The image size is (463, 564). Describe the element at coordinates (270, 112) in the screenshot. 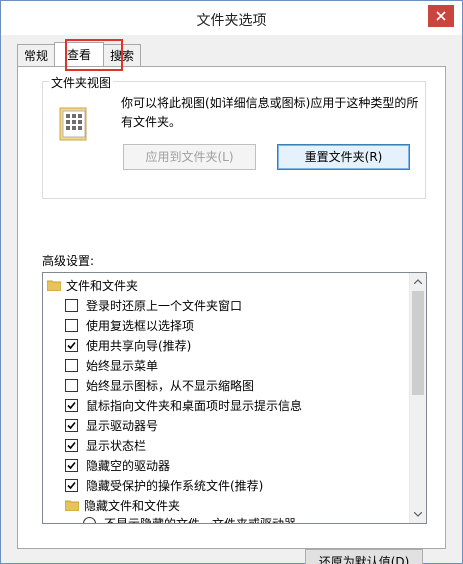

I see `folder-views-description: 你可以将此视图(如详细信息或图标)应用于这种类型的所有文件夹。` at that location.